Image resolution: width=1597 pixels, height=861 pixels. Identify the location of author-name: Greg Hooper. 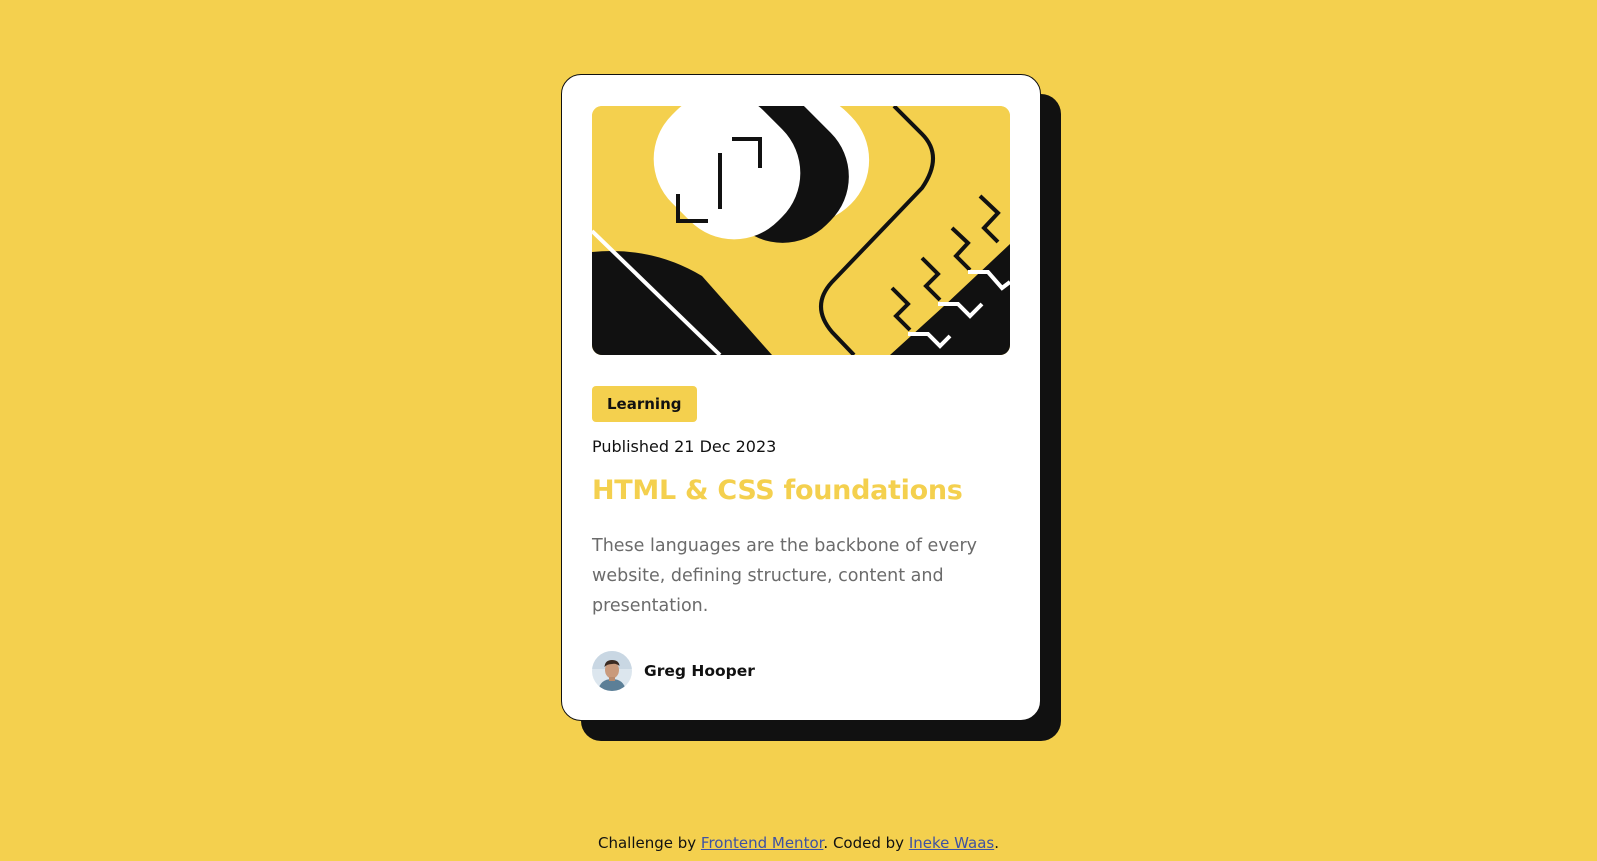
(699, 671).